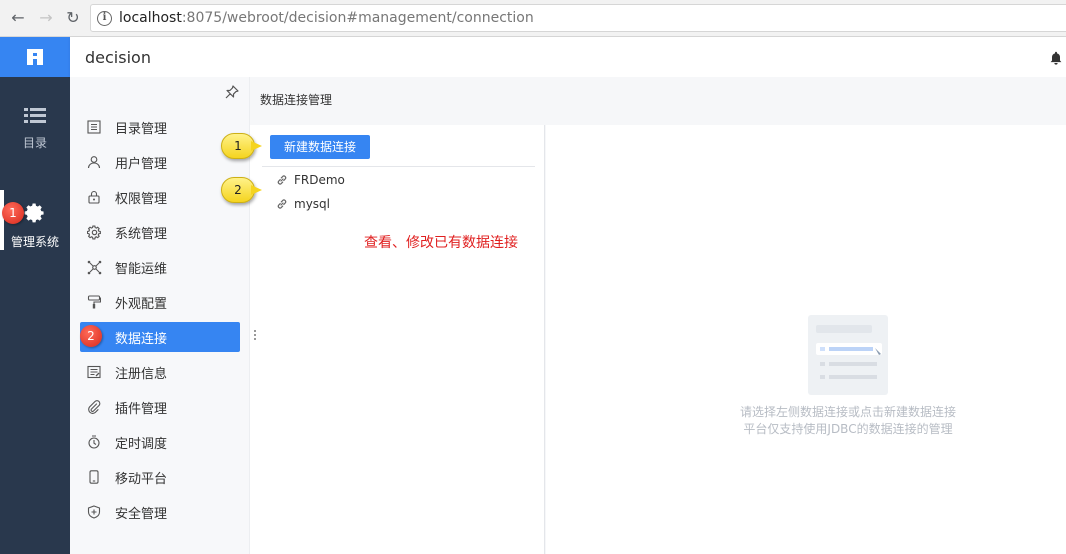  What do you see at coordinates (848, 421) in the screenshot?
I see `empty-state-text: 请选择左侧数据连接或点击新建数据连接 平台仅支持使用JDBC的数据连接的管理` at bounding box center [848, 421].